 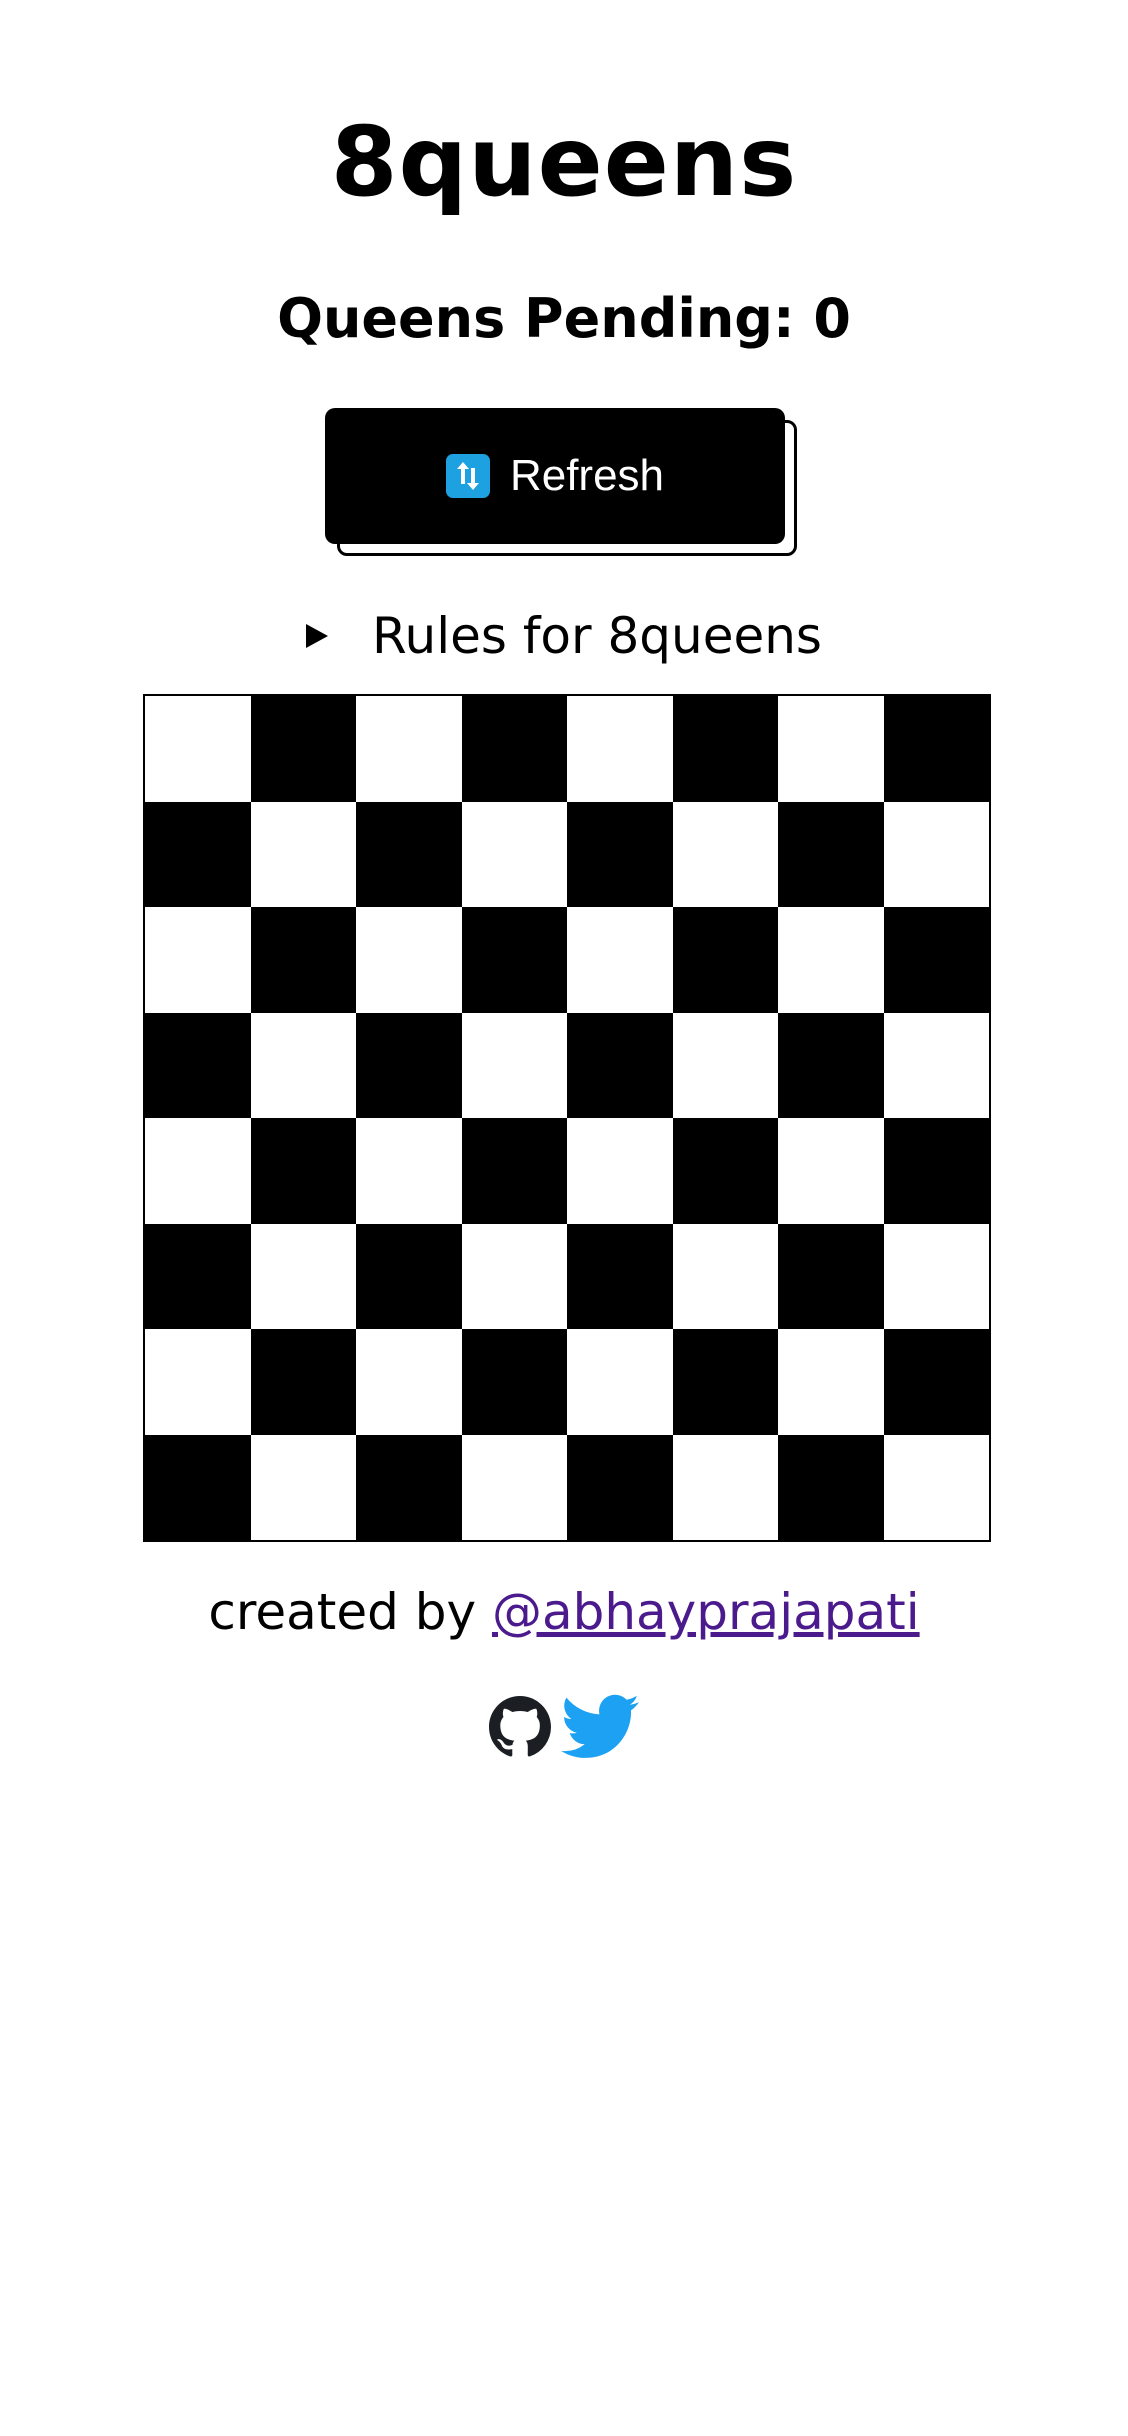 I want to click on refresh-icon, so click(x=467, y=476).